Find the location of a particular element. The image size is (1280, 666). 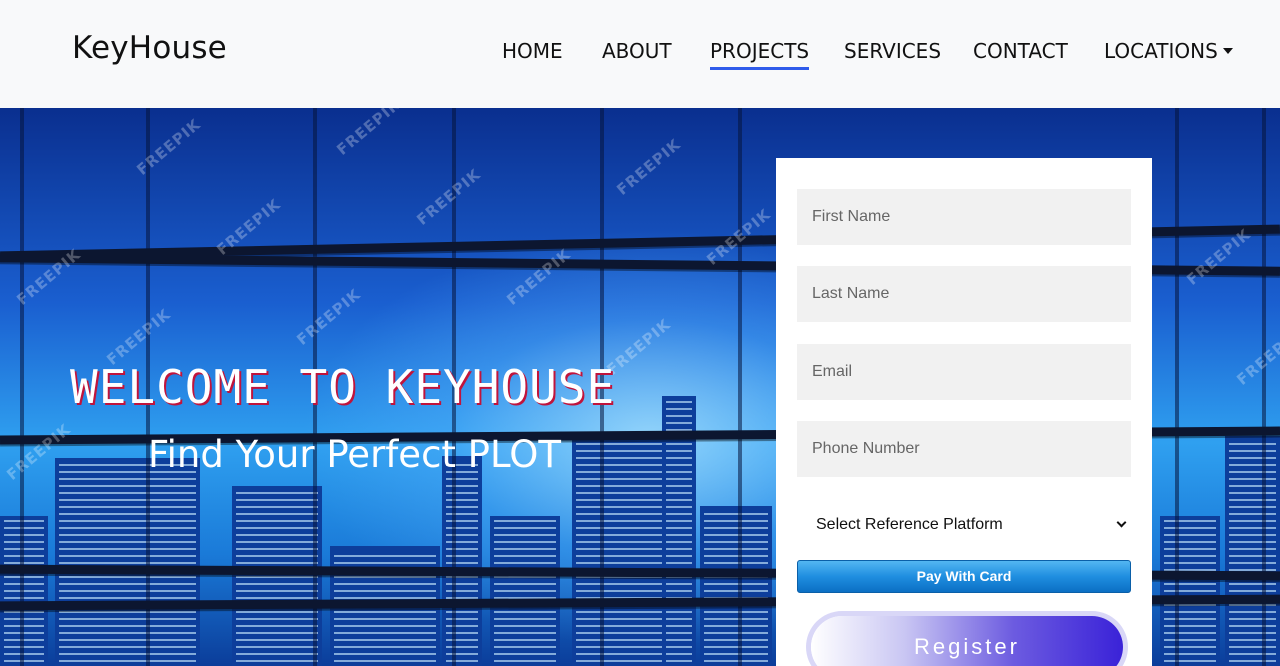

nav-contact: CONTACT is located at coordinates (1020, 51).